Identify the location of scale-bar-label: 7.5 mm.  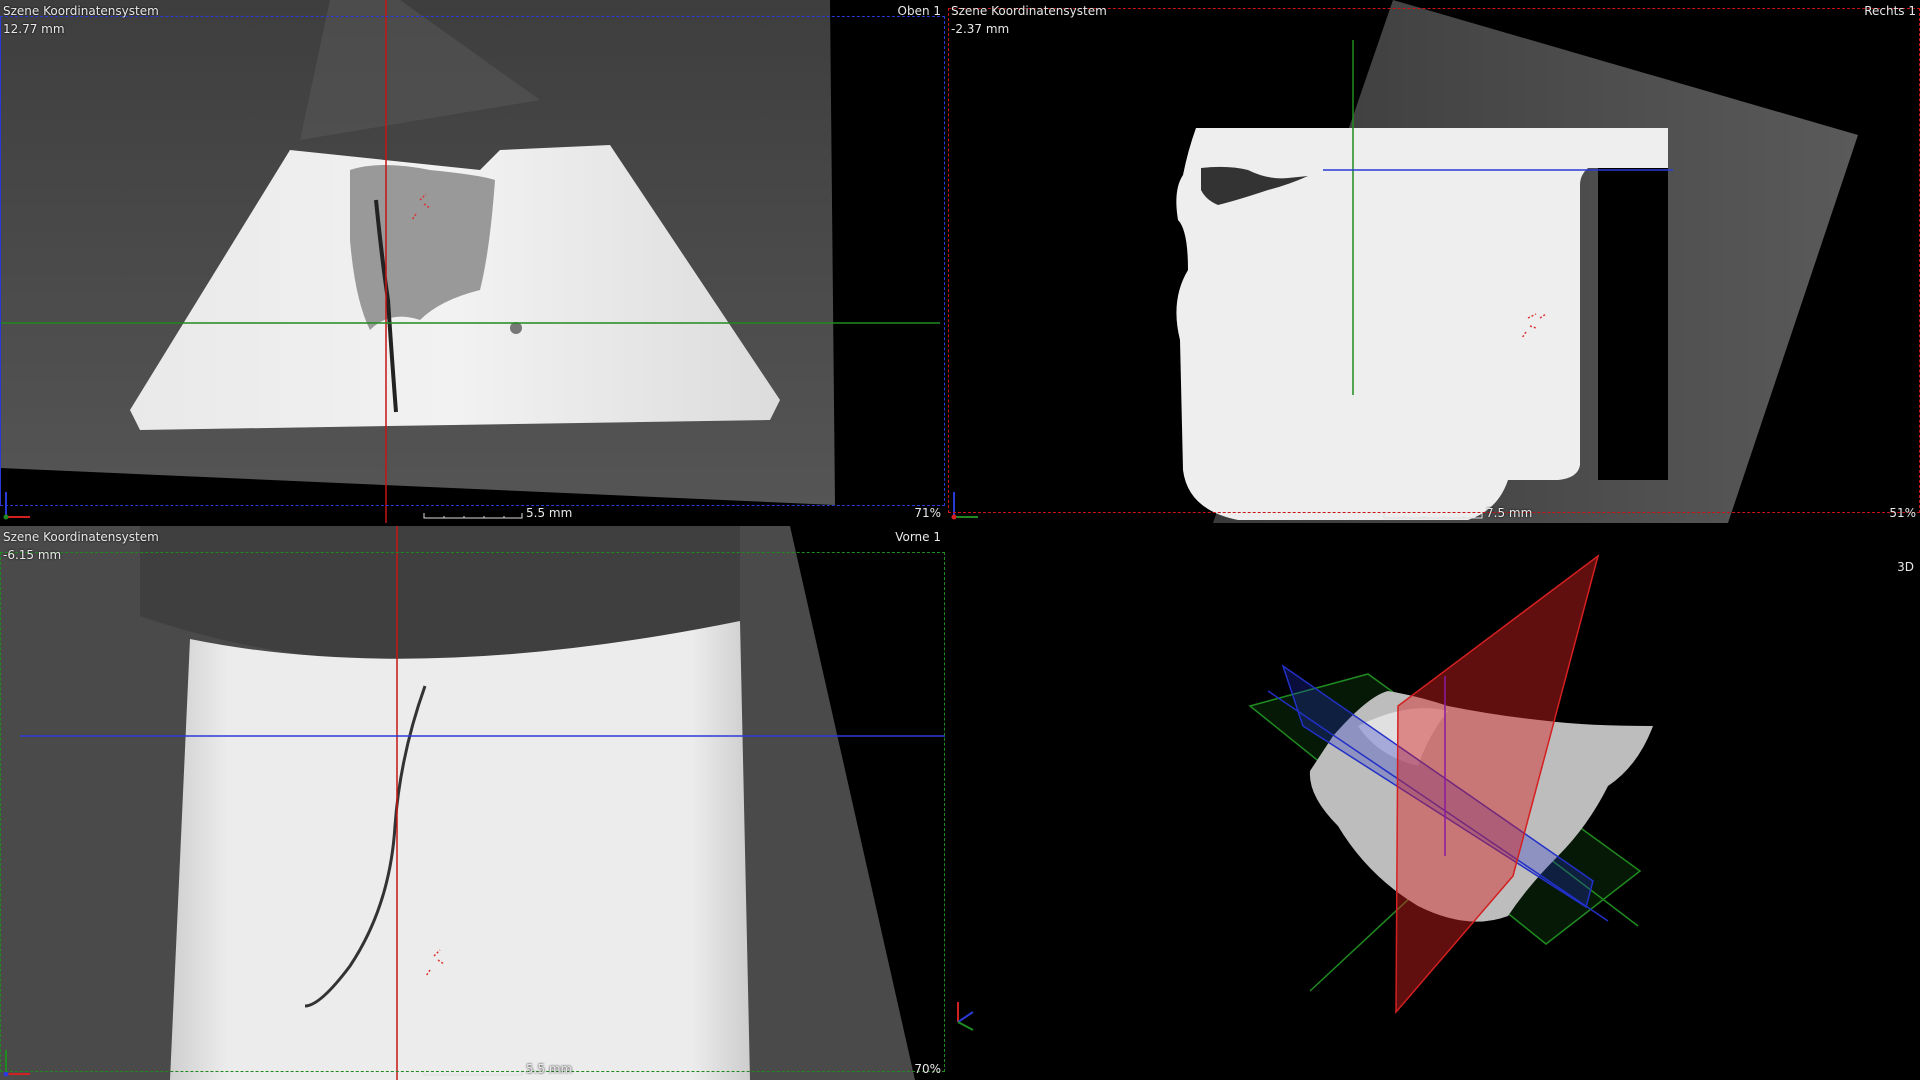
(1509, 513).